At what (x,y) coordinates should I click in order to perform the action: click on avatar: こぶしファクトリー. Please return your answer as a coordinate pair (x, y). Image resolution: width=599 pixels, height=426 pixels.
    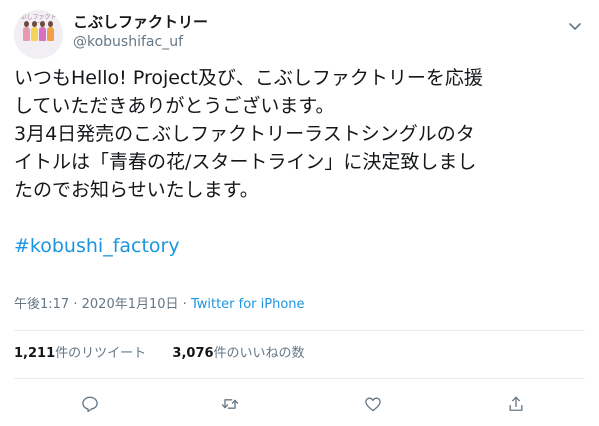
    Looking at the image, I should click on (38, 34).